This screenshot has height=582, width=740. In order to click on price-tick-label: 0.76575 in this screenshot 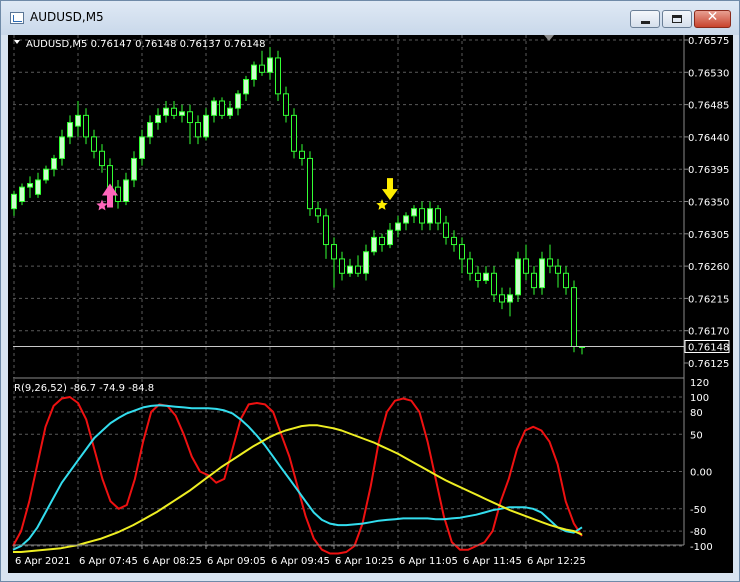, I will do `click(708, 41)`.